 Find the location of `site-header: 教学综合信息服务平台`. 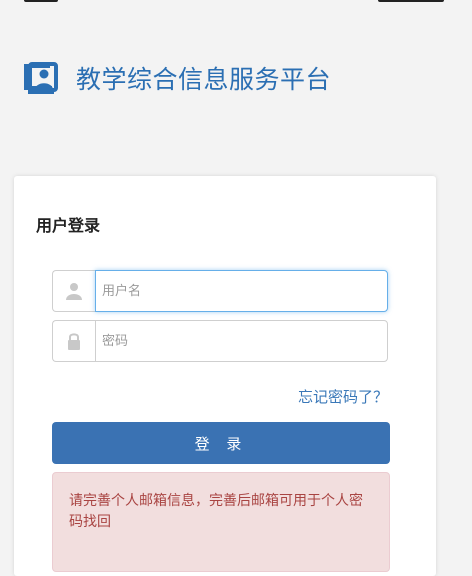

site-header: 教学综合信息服务平台 is located at coordinates (175, 78).